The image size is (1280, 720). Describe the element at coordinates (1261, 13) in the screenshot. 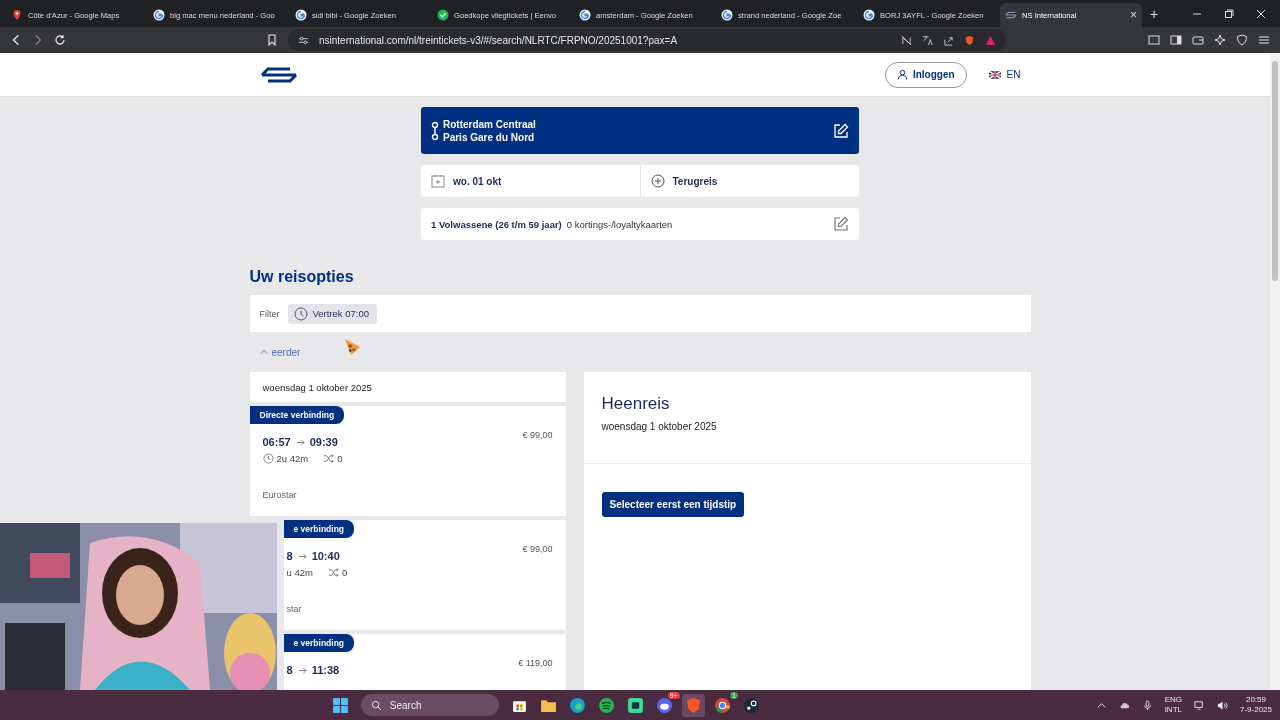

I see `close-icon` at that location.